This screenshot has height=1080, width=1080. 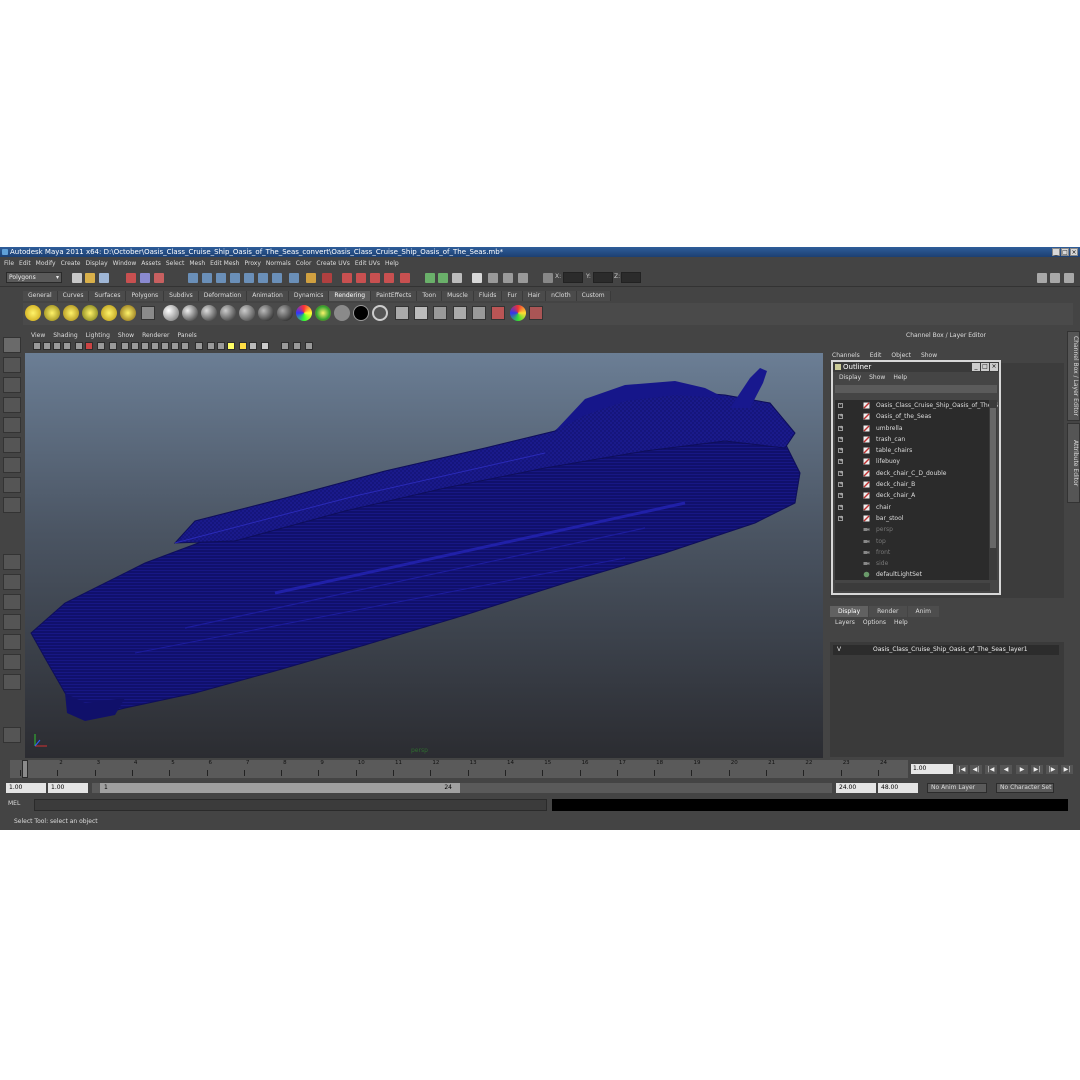 What do you see at coordinates (548, 278) in the screenshot?
I see `transform-mode-icon` at bounding box center [548, 278].